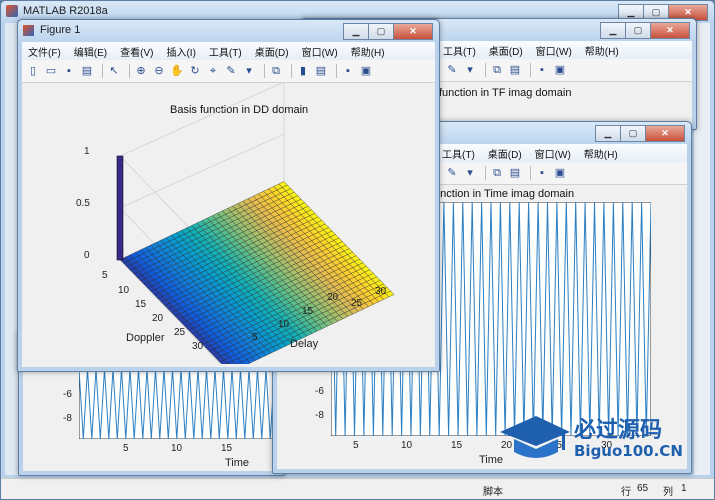 The image size is (715, 500). What do you see at coordinates (44, 51) in the screenshot?
I see `menu-file: 文件(F)` at bounding box center [44, 51].